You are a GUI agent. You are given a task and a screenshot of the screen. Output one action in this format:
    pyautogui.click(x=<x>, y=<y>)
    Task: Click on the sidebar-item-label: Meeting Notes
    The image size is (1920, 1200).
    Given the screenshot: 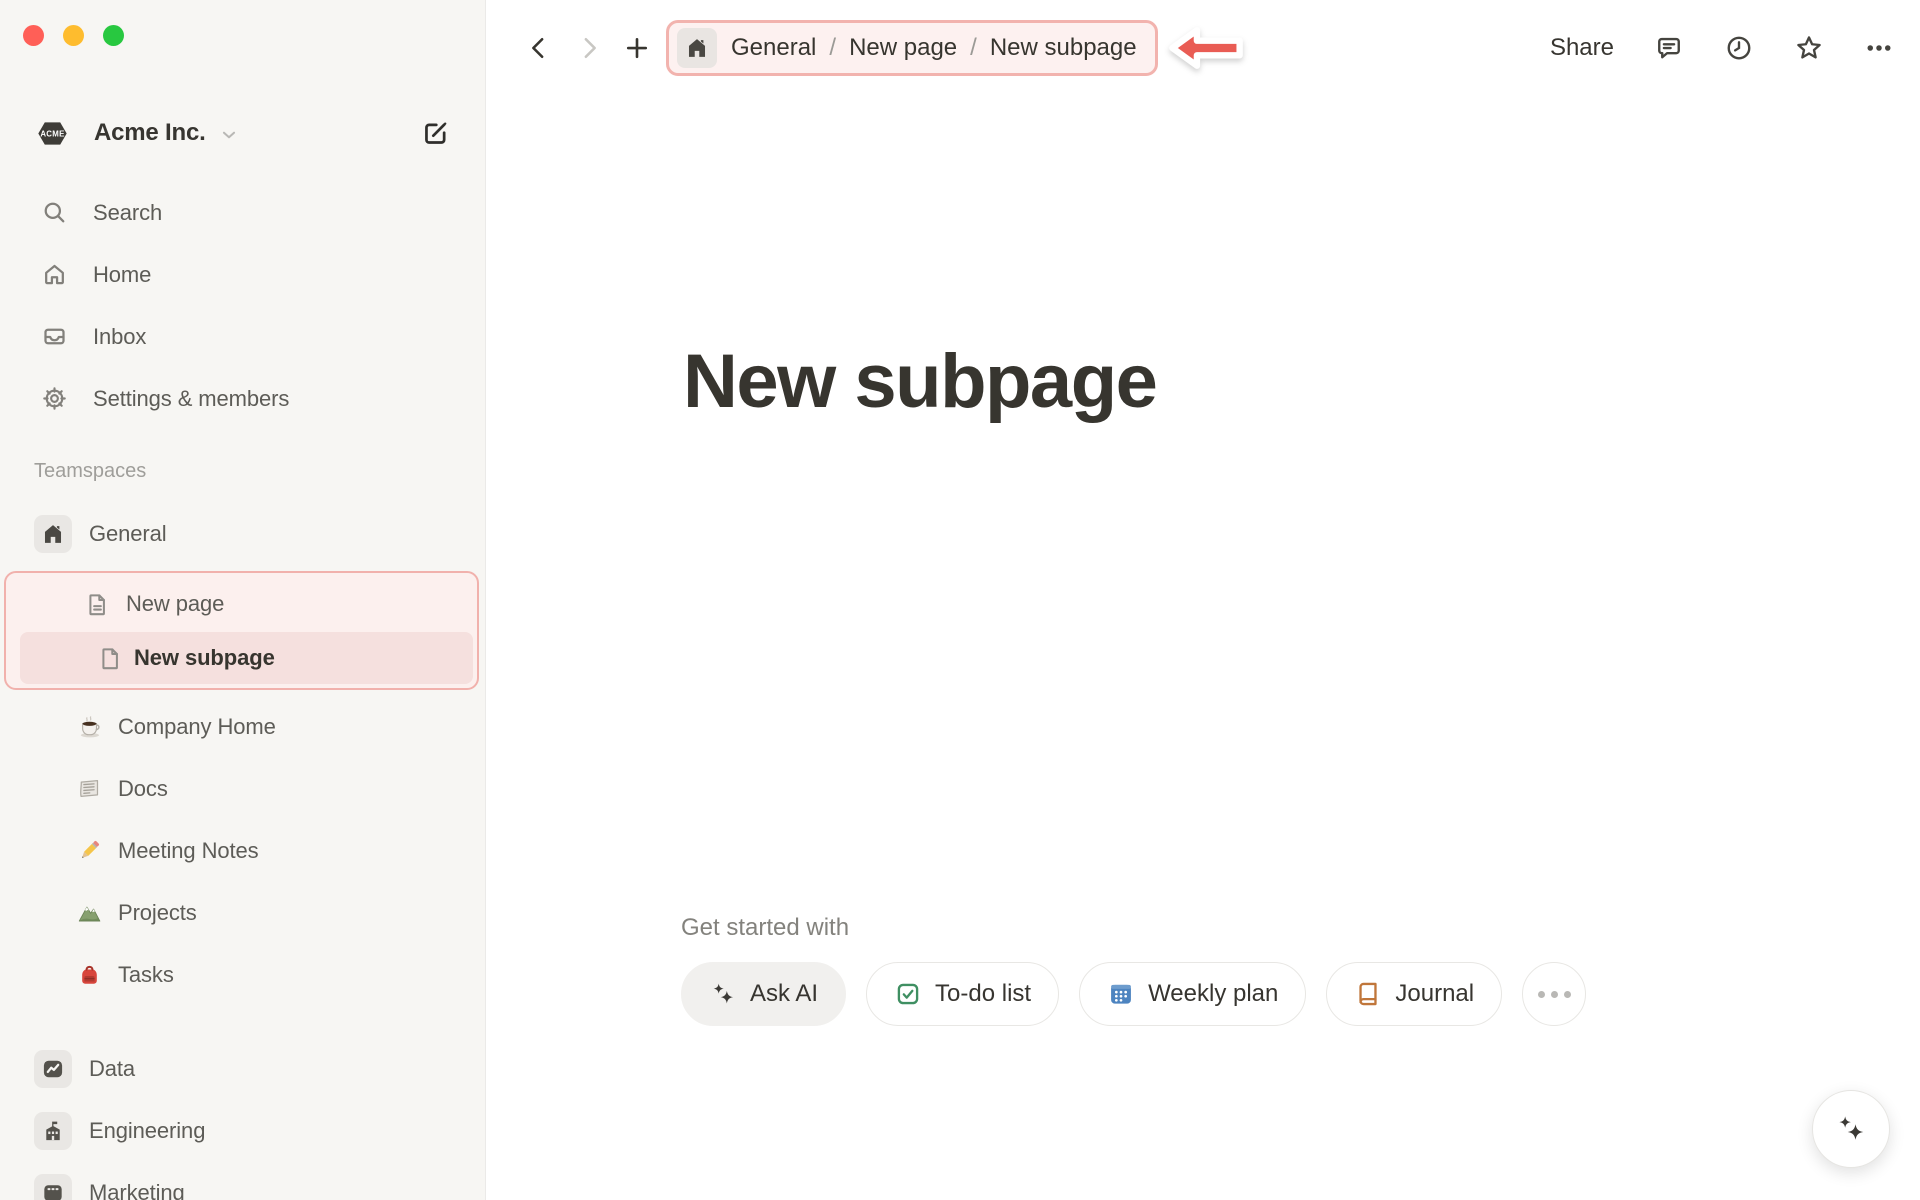 What is the action you would take?
    pyautogui.click(x=188, y=850)
    